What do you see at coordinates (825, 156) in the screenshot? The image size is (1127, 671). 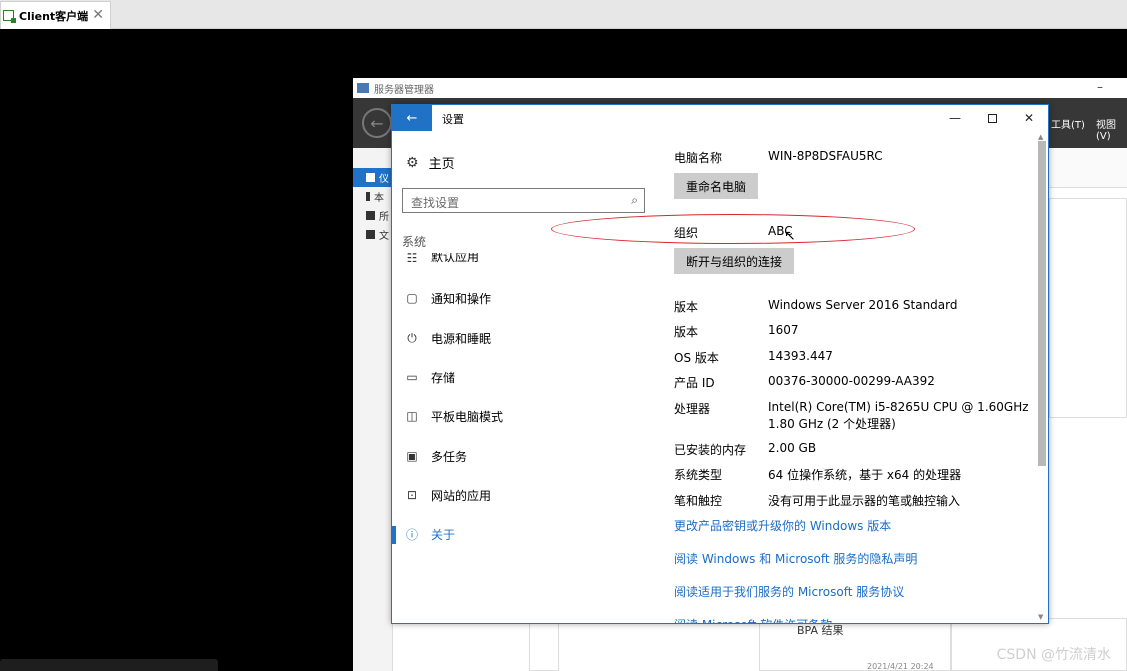 I see `pc-name-value: WIN-8P8DSFAU5RC` at bounding box center [825, 156].